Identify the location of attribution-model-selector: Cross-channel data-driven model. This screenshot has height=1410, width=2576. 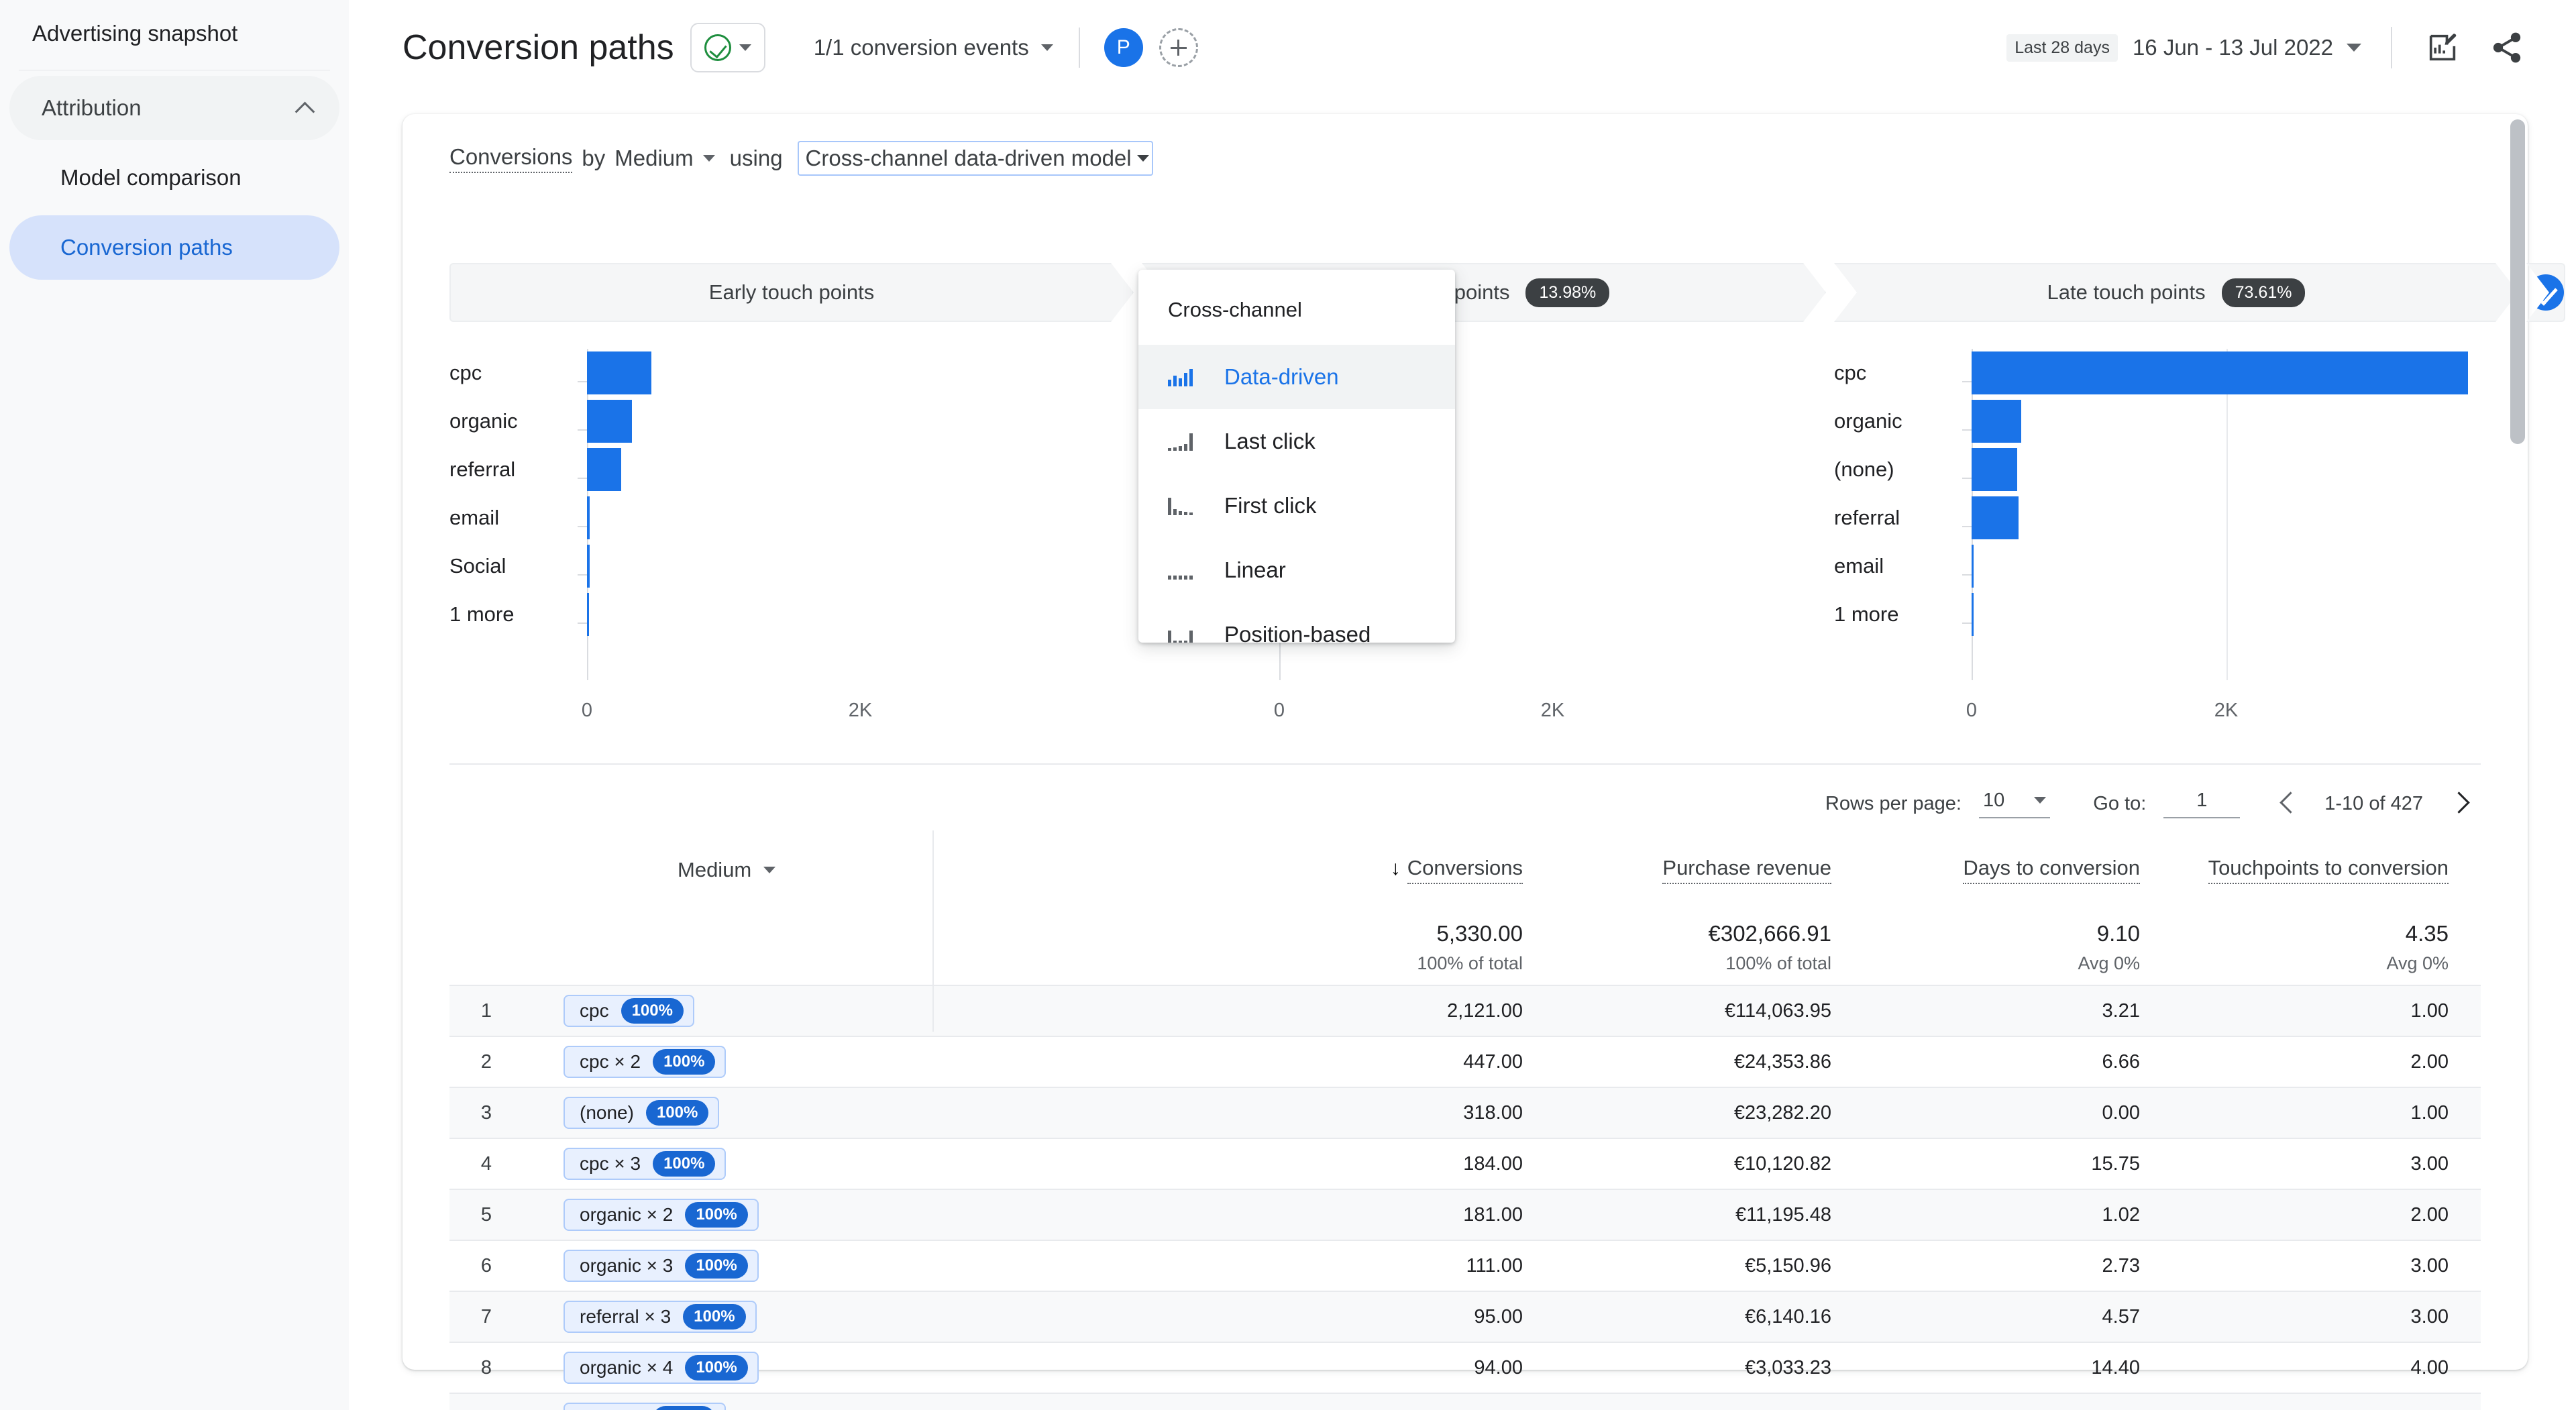
(975, 158).